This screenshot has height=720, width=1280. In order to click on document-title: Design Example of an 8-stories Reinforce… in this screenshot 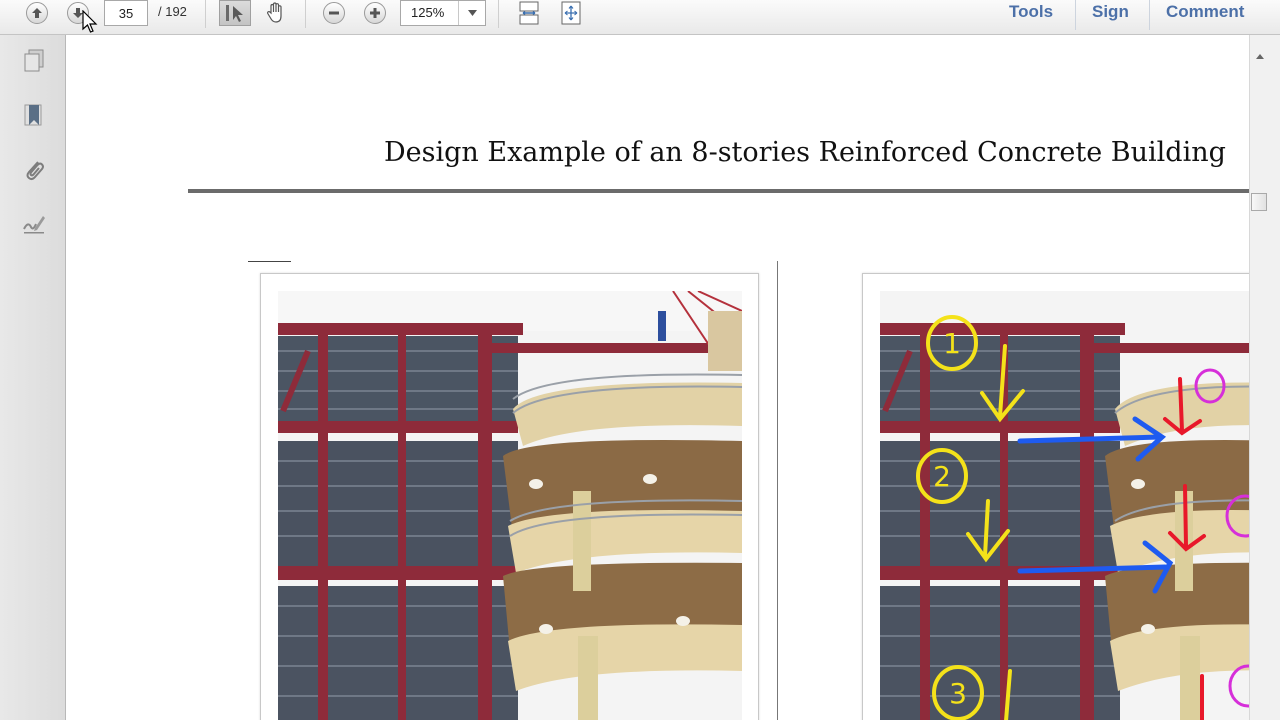, I will do `click(805, 152)`.